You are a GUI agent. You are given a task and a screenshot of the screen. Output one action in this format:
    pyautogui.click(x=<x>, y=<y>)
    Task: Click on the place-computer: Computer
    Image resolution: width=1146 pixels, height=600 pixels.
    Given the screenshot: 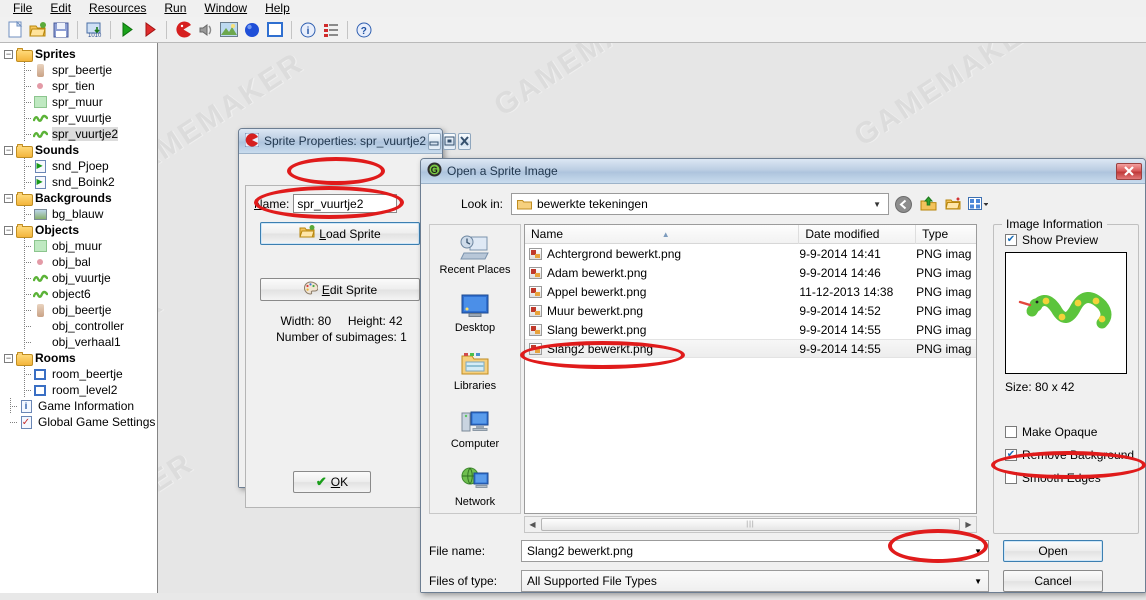 What is the action you would take?
    pyautogui.click(x=475, y=428)
    